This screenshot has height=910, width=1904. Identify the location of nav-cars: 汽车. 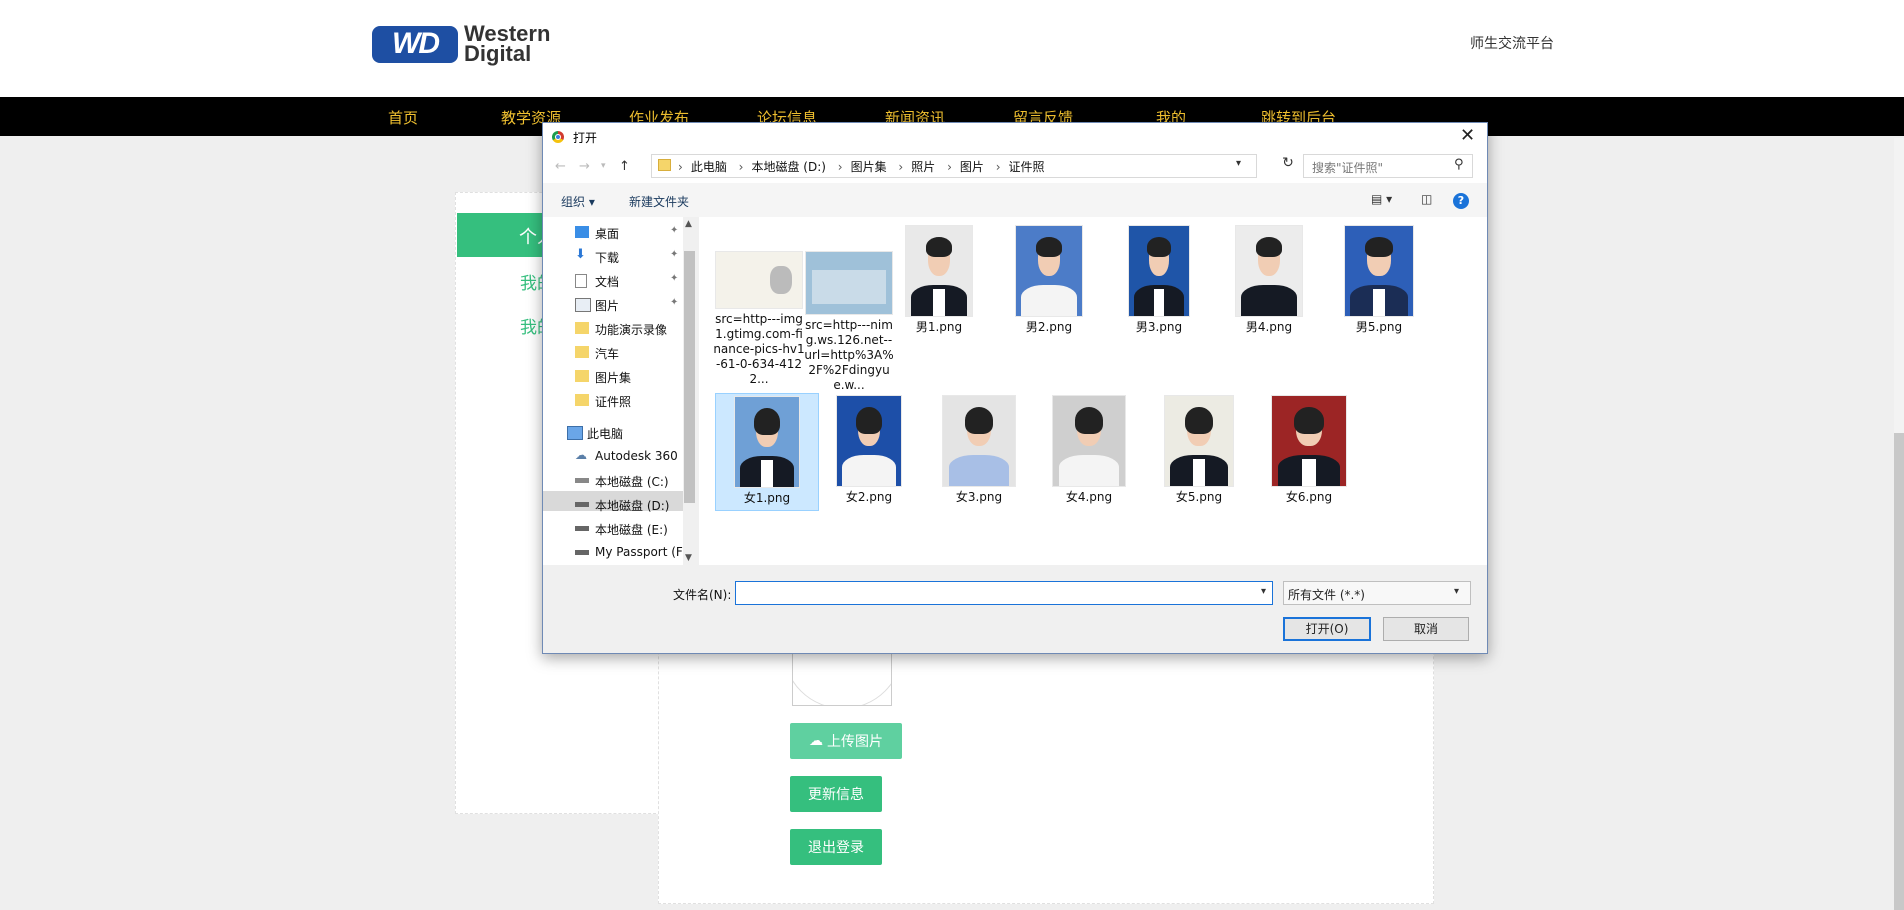
(597, 353).